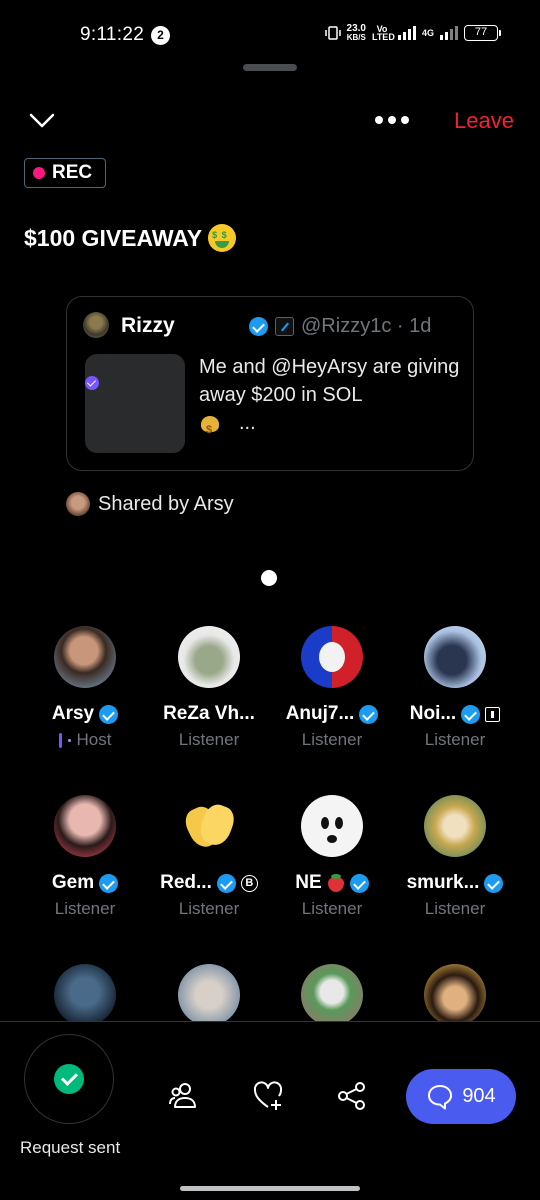 The width and height of the screenshot is (540, 1200). I want to click on status-time: 9:11:22, so click(112, 34).